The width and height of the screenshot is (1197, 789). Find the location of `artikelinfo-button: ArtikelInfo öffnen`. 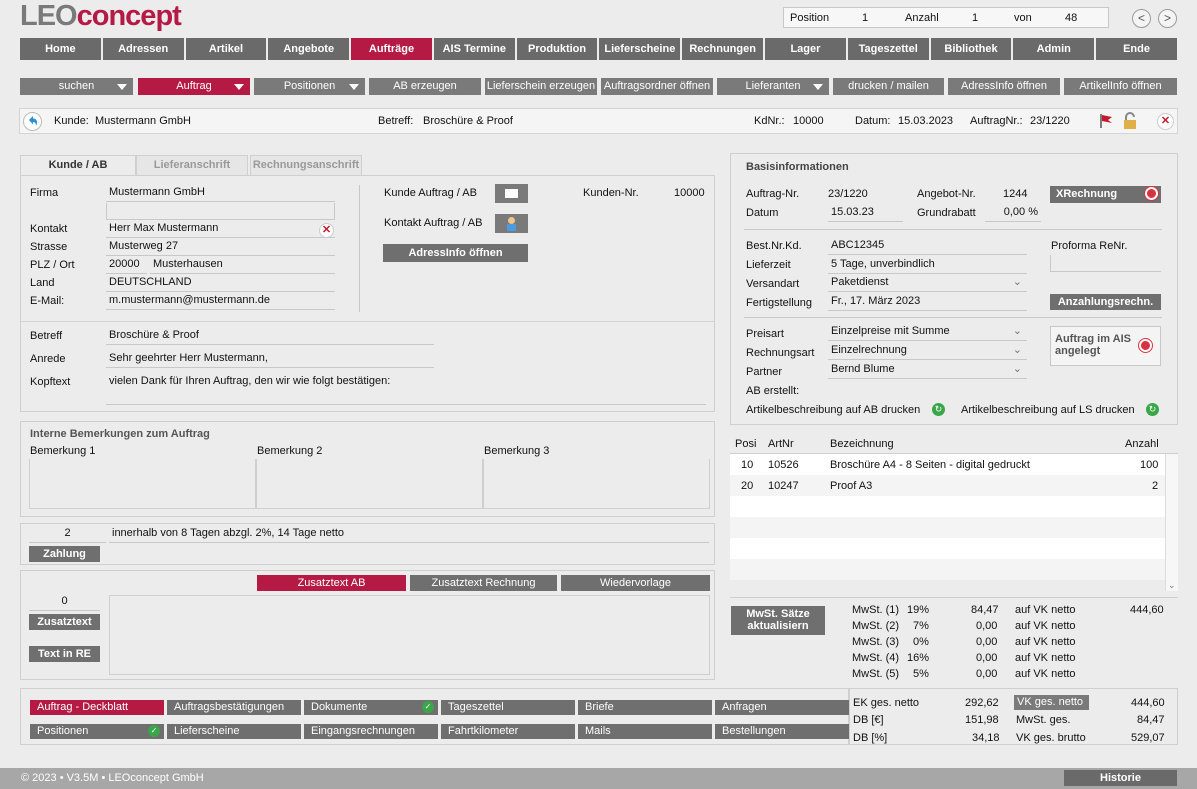

artikelinfo-button: ArtikelInfo öffnen is located at coordinates (1120, 86).